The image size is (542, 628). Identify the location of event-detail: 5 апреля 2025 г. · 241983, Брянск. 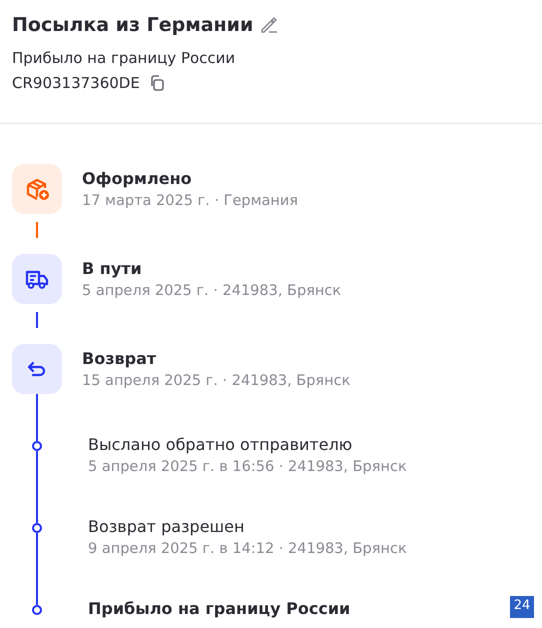
(212, 291).